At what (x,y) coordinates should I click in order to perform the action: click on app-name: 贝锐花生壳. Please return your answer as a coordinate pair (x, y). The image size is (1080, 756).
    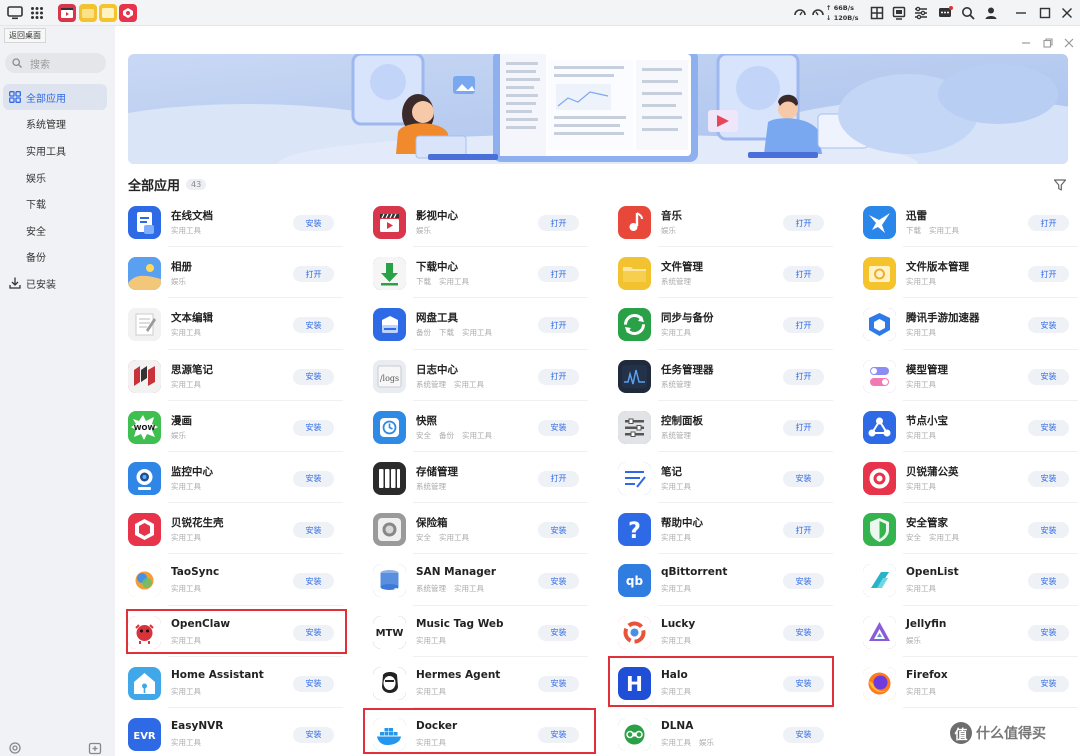
    Looking at the image, I should click on (197, 522).